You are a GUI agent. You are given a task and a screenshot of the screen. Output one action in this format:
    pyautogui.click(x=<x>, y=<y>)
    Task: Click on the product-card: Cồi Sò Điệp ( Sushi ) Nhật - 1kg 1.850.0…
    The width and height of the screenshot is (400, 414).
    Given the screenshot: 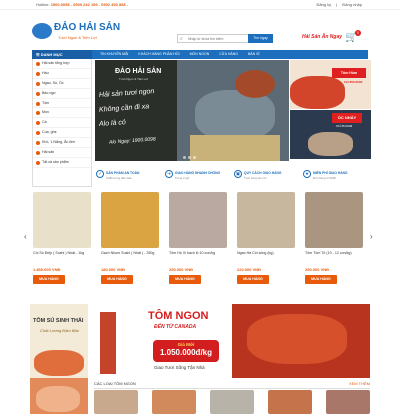 What is the action you would take?
    pyautogui.click(x=62, y=241)
    